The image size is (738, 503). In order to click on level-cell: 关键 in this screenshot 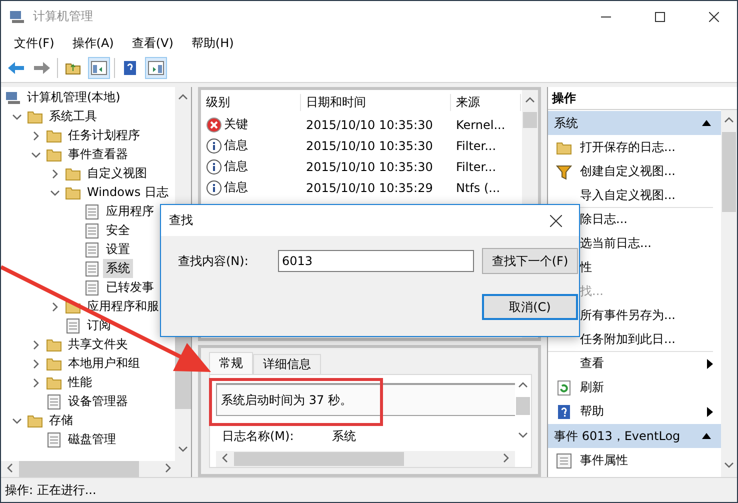, I will do `click(251, 124)`.